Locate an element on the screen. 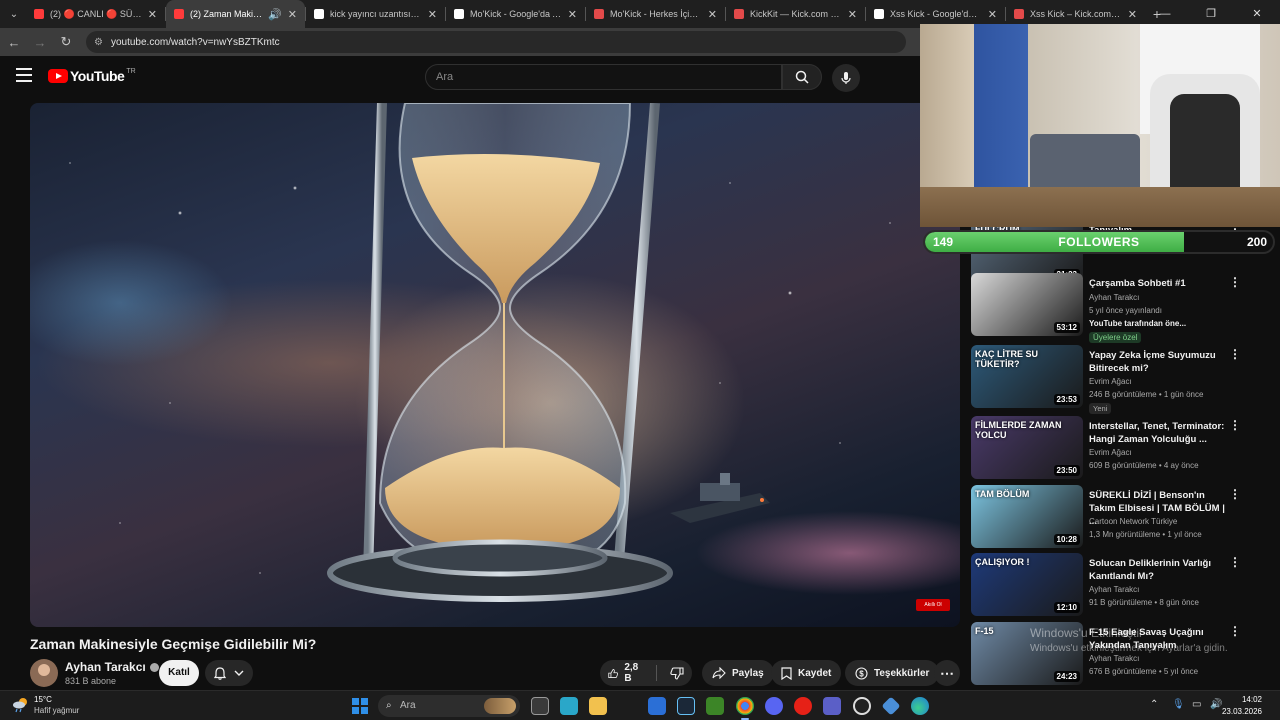 The height and width of the screenshot is (720, 1280). task-view-icon is located at coordinates (540, 706).